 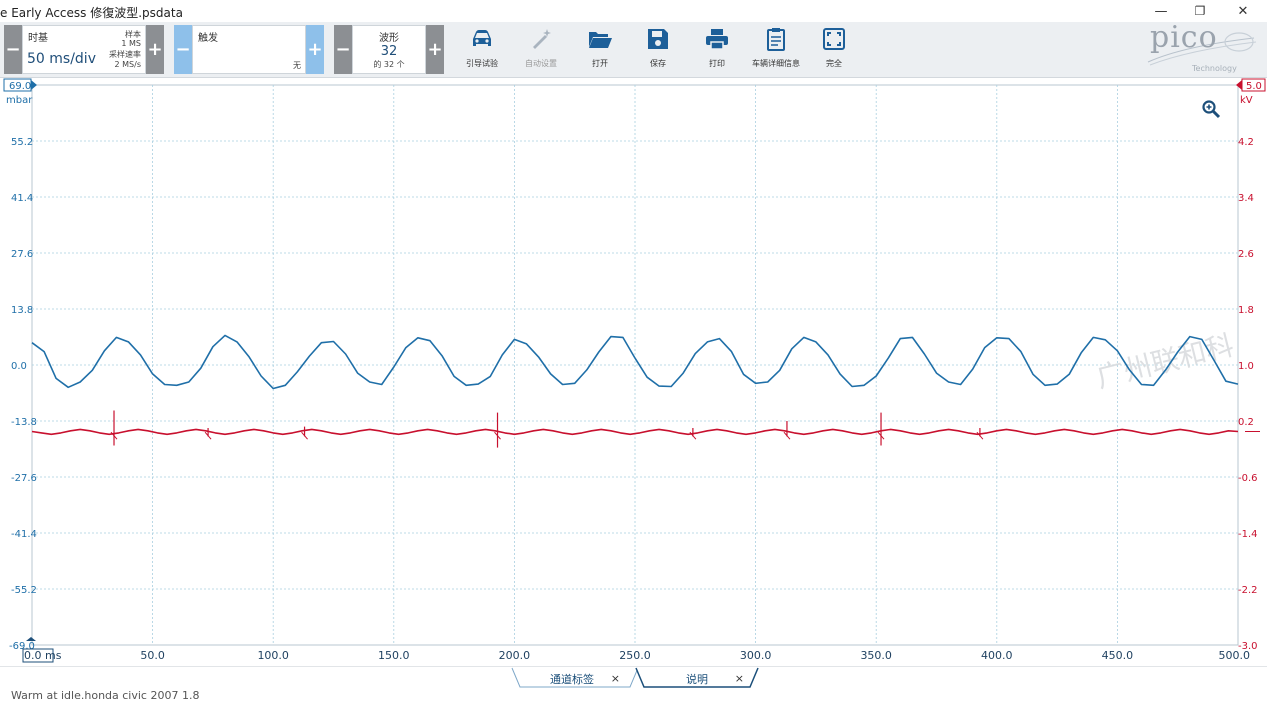 What do you see at coordinates (482, 63) in the screenshot?
I see `guided-test-label: 引导试验` at bounding box center [482, 63].